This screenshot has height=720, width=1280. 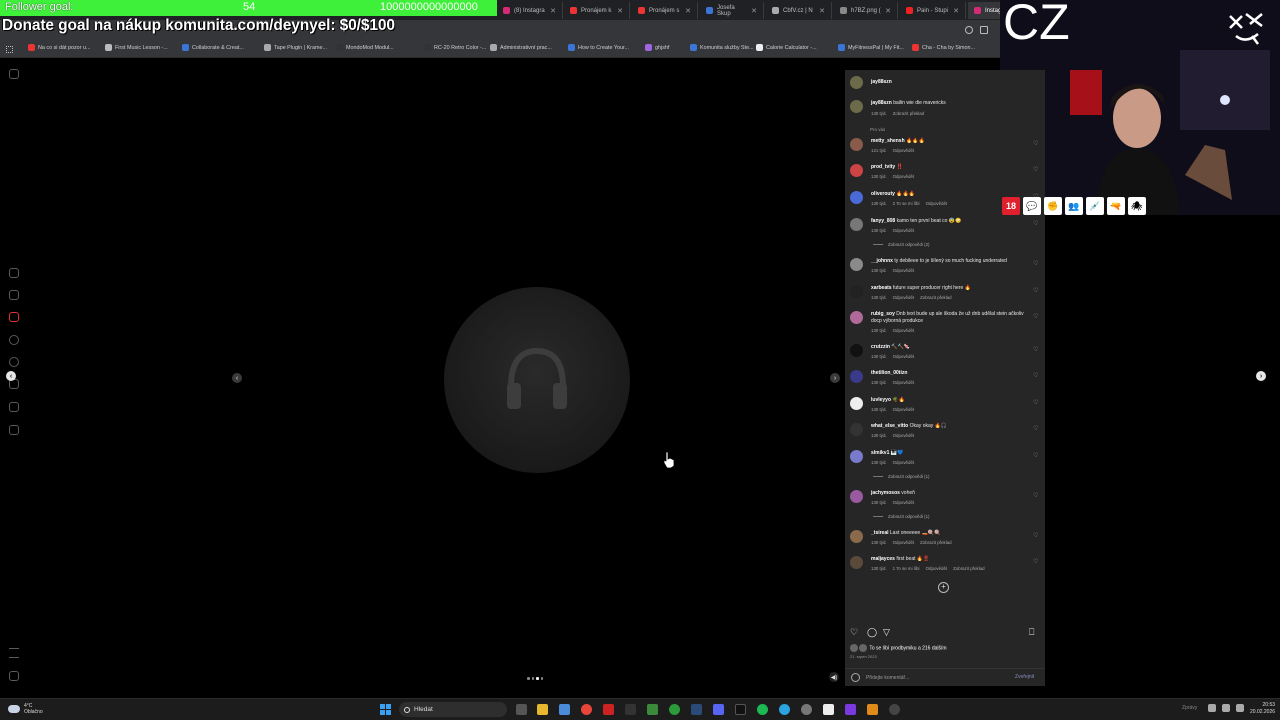 What do you see at coordinates (850, 709) in the screenshot?
I see `app-purple-icon` at bounding box center [850, 709].